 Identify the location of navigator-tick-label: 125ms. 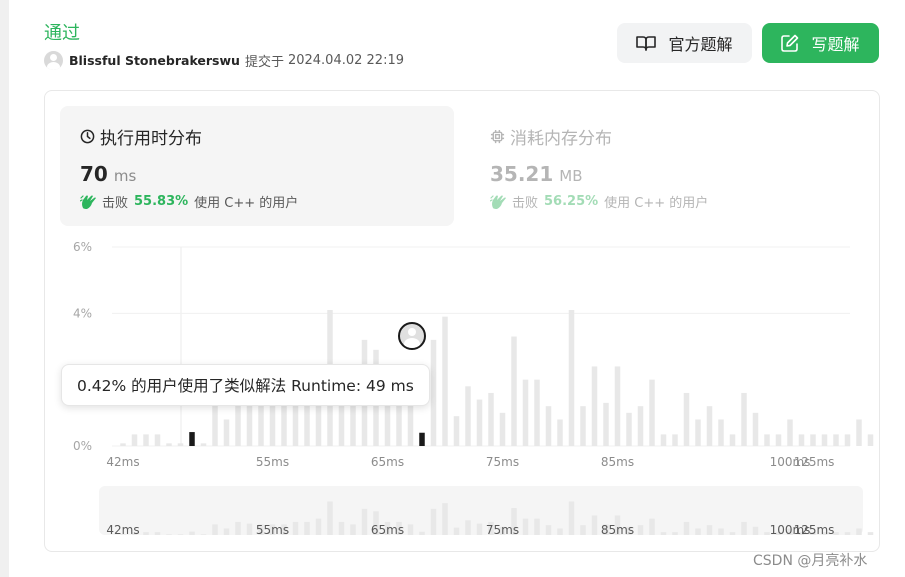
(814, 530).